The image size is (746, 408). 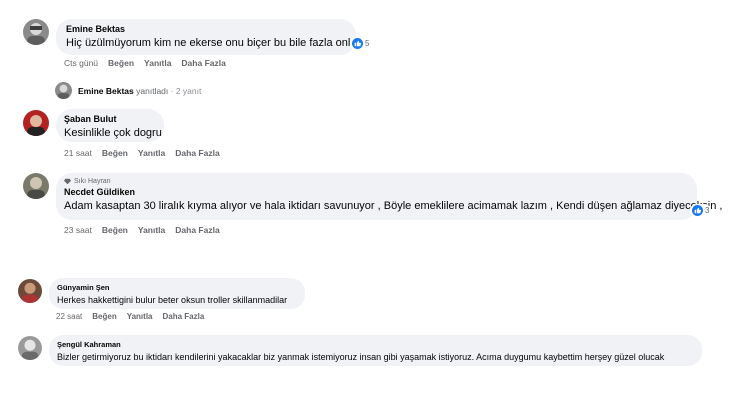 I want to click on timestamp: 22 saat, so click(x=69, y=316).